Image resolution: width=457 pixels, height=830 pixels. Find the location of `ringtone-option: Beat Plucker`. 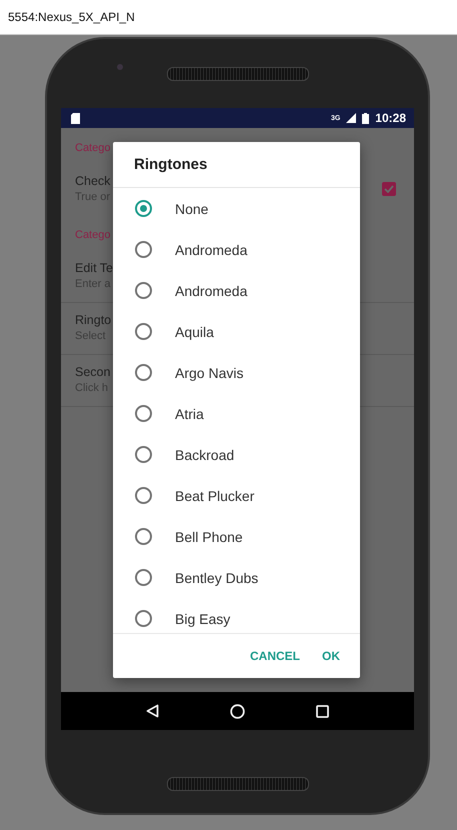

ringtone-option: Beat Plucker is located at coordinates (236, 495).